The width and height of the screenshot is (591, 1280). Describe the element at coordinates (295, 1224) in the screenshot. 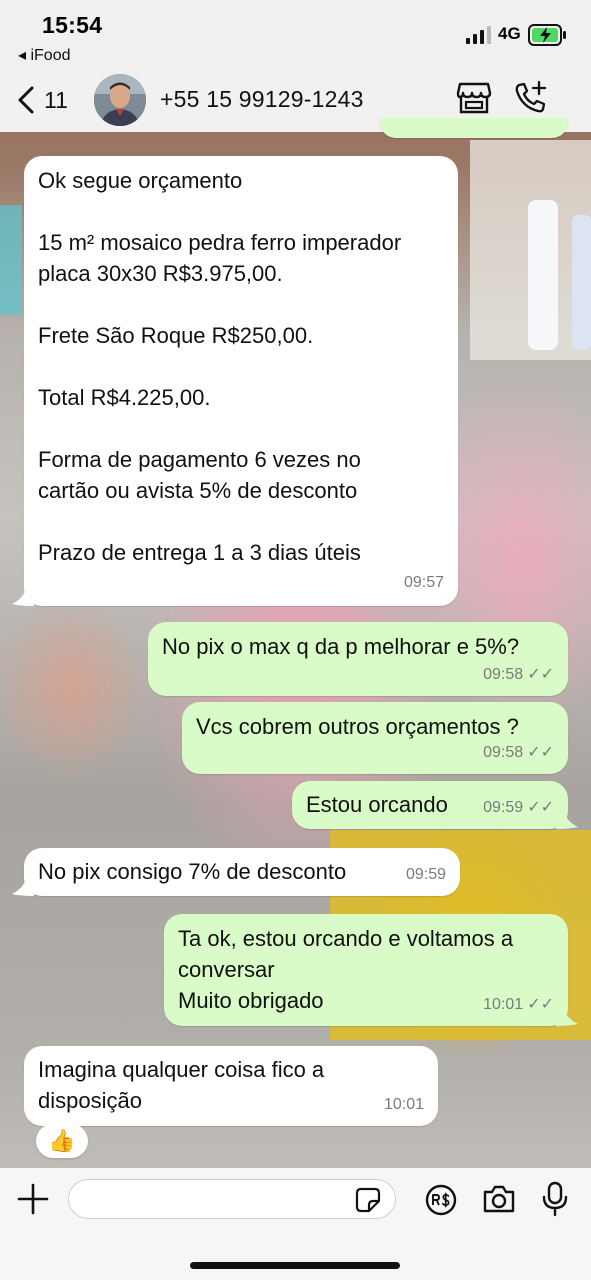

I see `message-input-bar` at that location.